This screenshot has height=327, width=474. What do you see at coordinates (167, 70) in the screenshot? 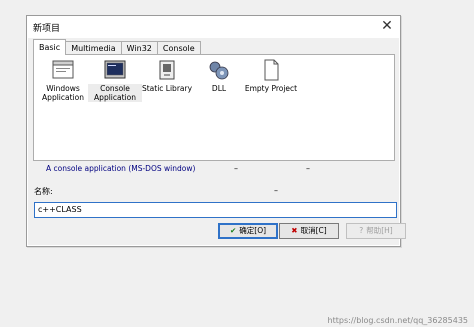
I see `static-library-icon` at bounding box center [167, 70].